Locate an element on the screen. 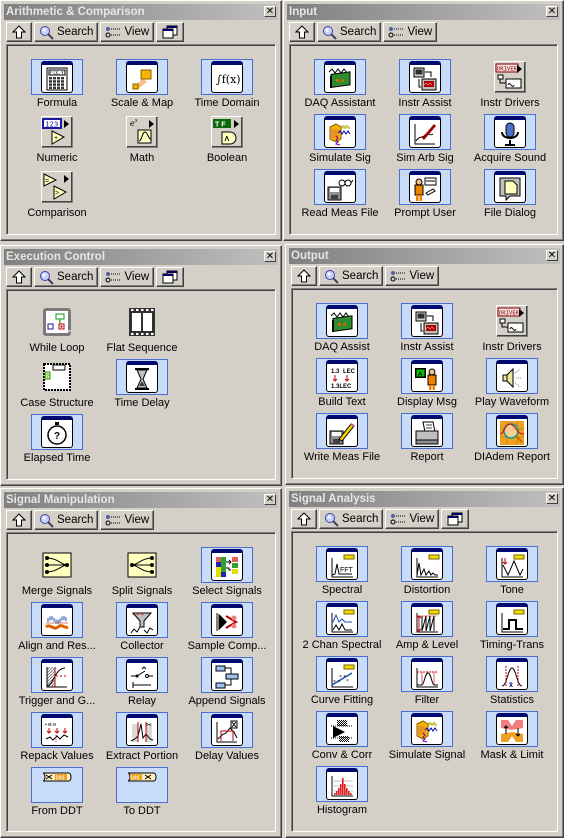  palette-item-case-structure: ? Case Structure is located at coordinates (57, 386).